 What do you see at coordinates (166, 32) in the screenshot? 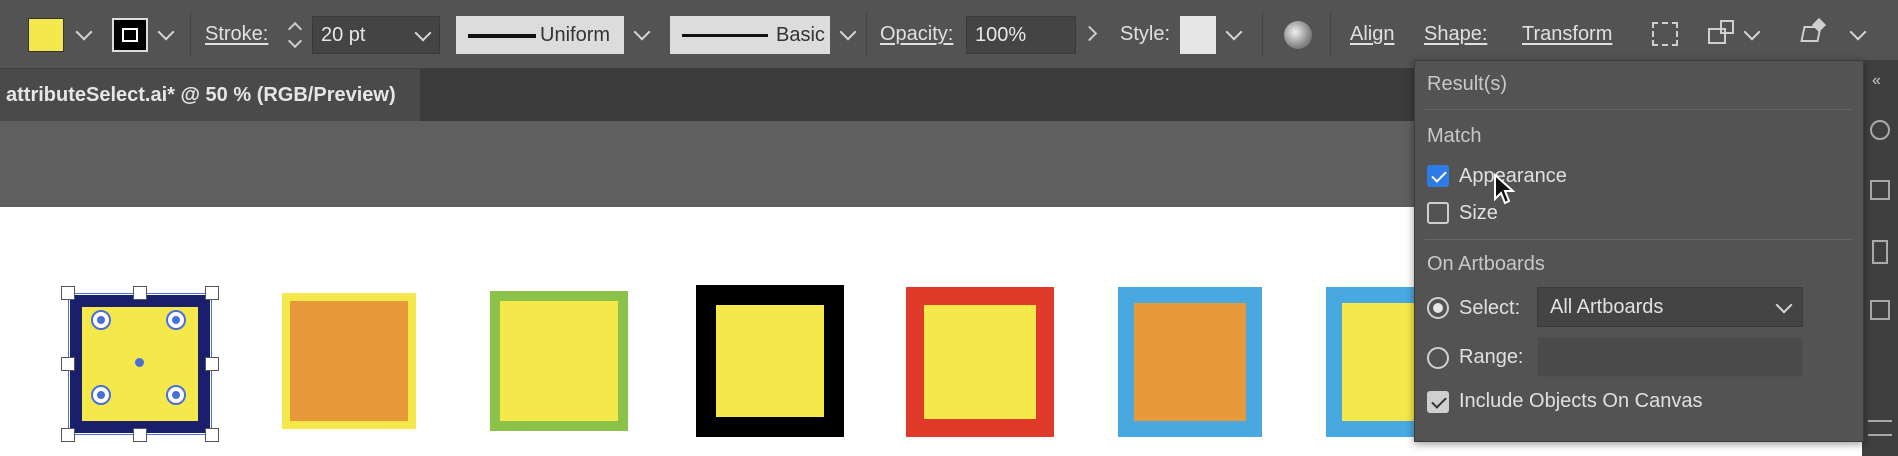
I see `stroke-dropdown-chevron-icon` at bounding box center [166, 32].